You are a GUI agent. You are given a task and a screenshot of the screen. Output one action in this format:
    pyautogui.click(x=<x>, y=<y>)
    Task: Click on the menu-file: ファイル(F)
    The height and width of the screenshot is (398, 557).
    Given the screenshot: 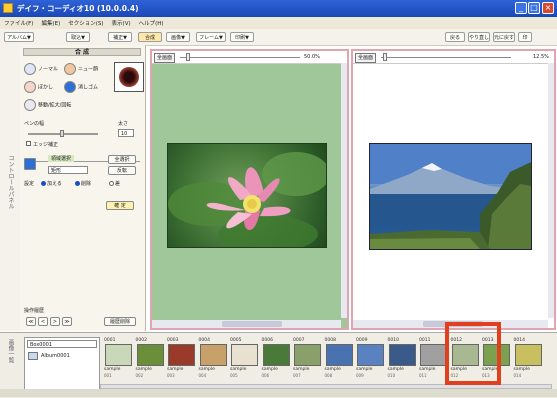 What is the action you would take?
    pyautogui.click(x=18, y=22)
    